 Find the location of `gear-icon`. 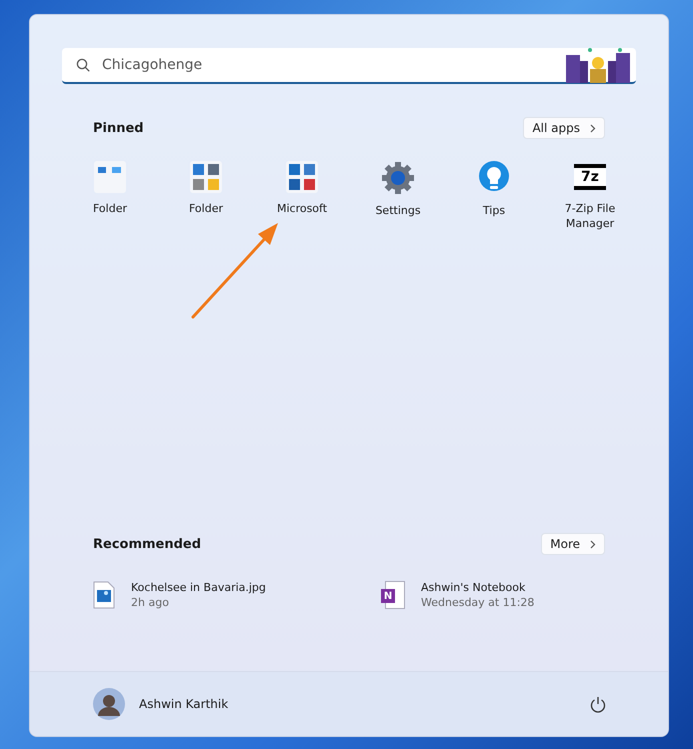

gear-icon is located at coordinates (398, 178).